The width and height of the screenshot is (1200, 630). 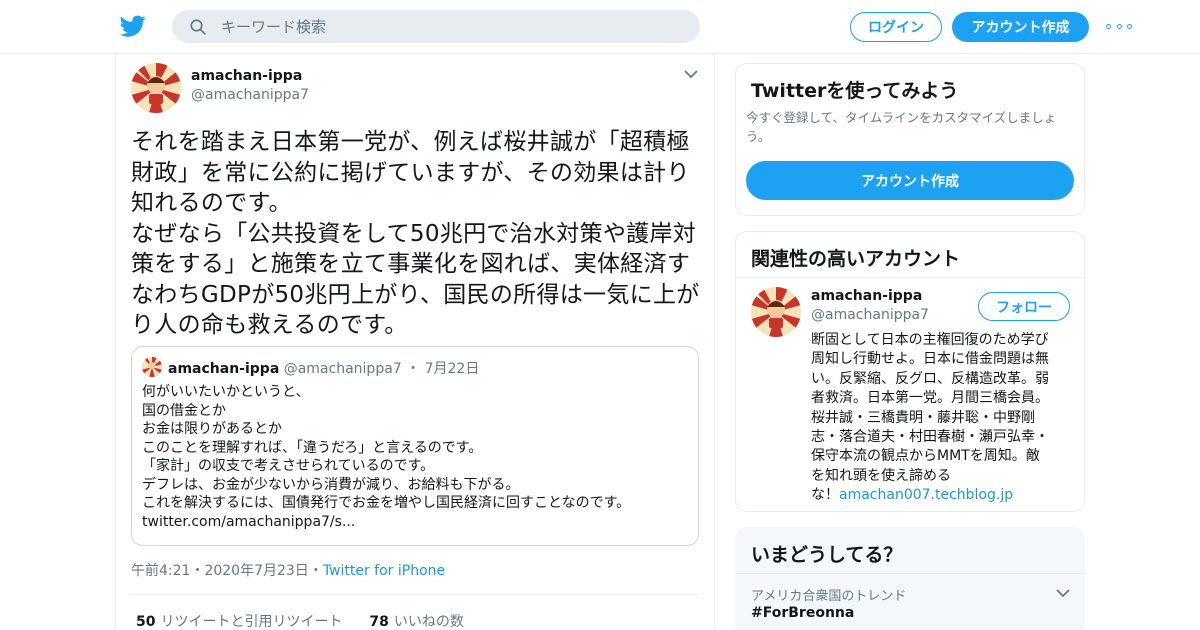 I want to click on likes-count: 78, so click(x=379, y=622).